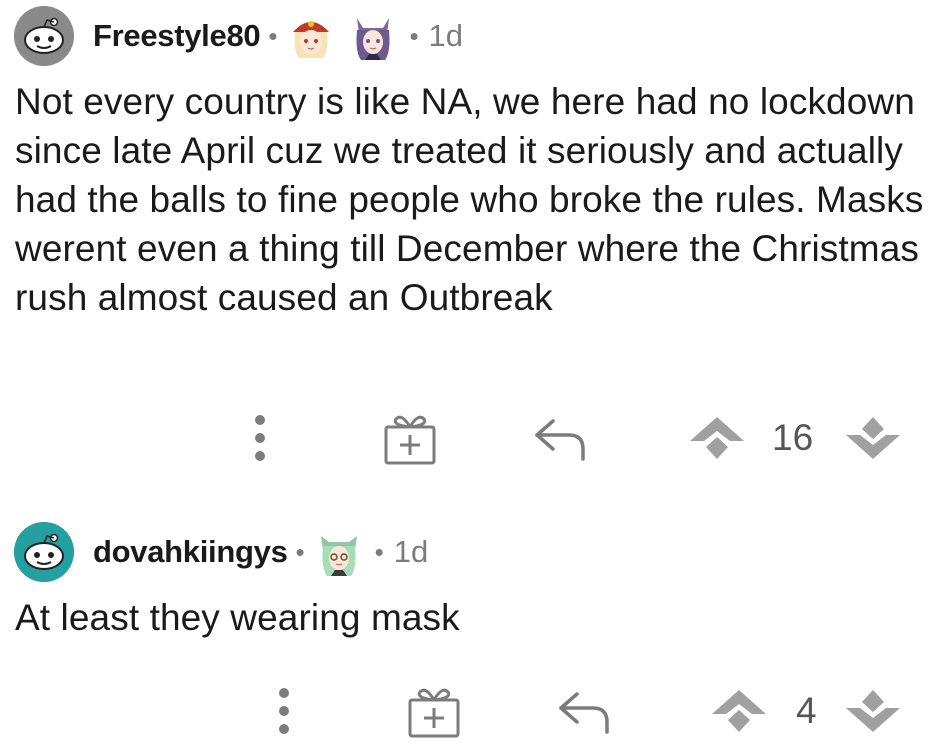 This screenshot has height=746, width=929. Describe the element at coordinates (806, 710) in the screenshot. I see `vote-count: 4` at that location.